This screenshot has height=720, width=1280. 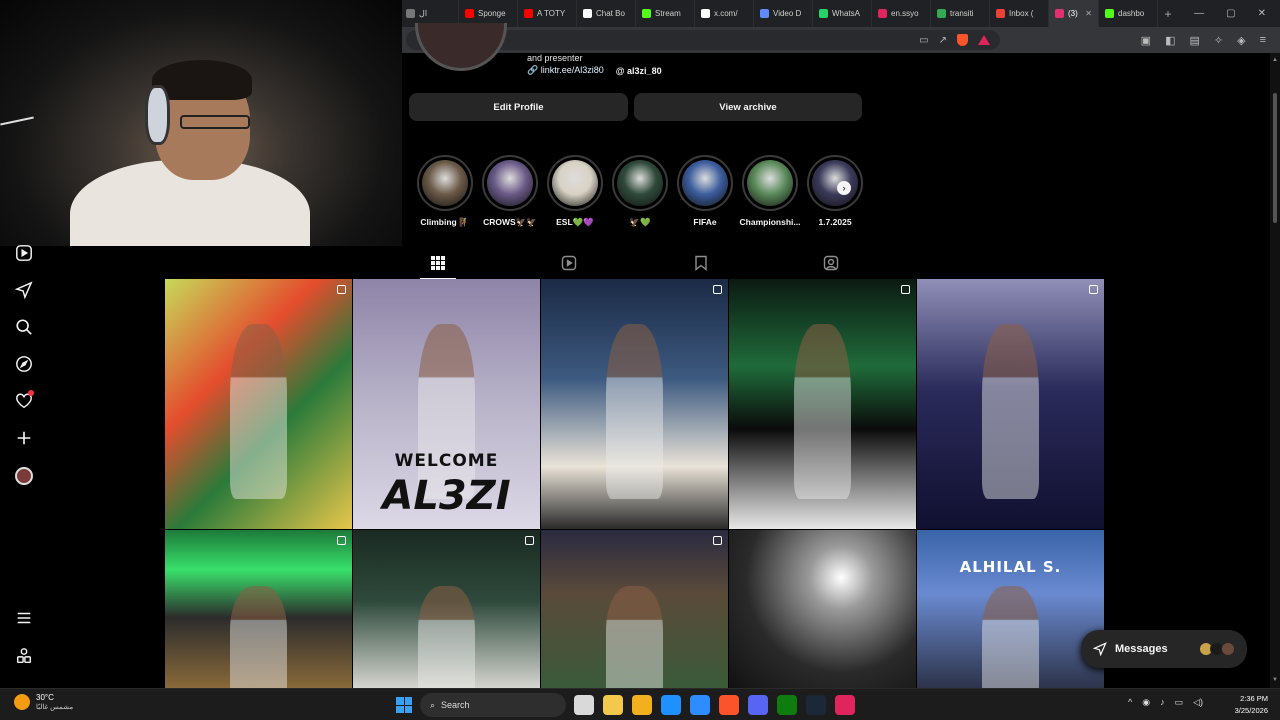 I want to click on story-highlight: 🦅💚, so click(x=640, y=191).